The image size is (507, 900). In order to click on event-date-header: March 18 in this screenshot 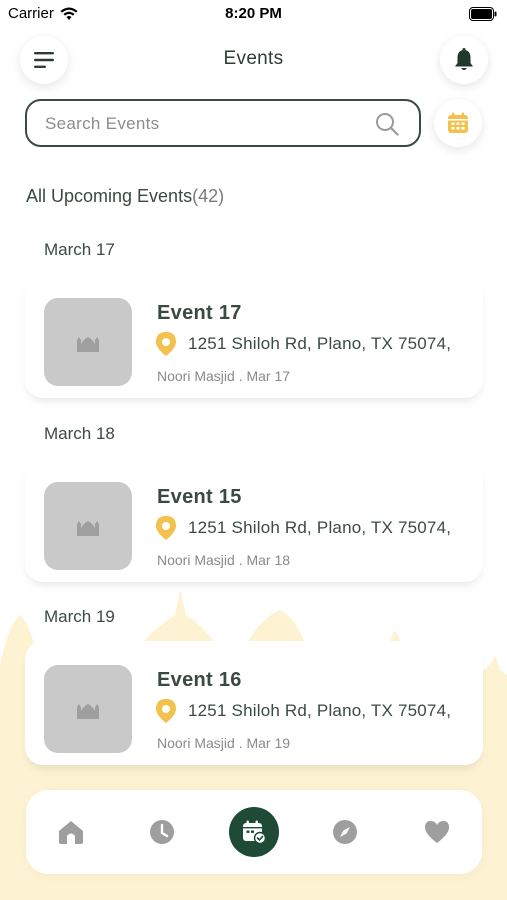, I will do `click(79, 433)`.